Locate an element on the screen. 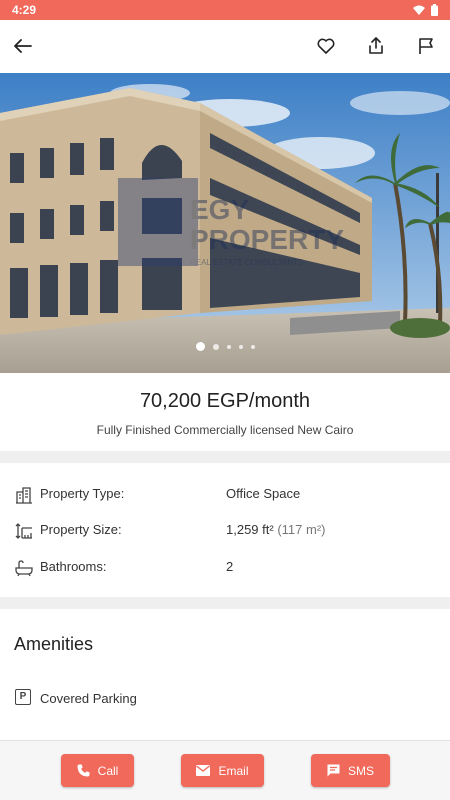 This screenshot has height=800, width=450. ruler-icon is located at coordinates (23, 531).